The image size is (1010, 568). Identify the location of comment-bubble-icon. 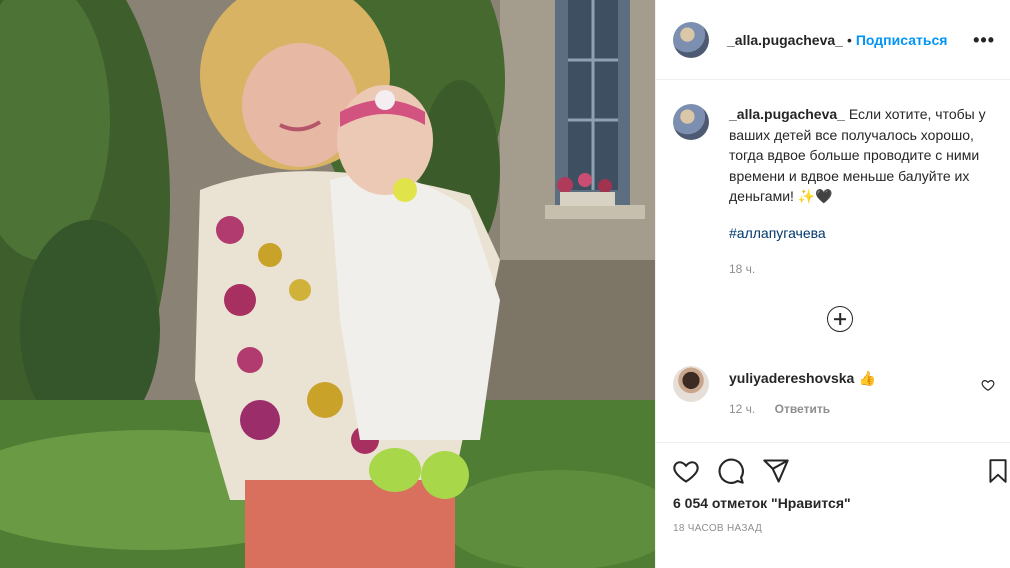
(731, 471).